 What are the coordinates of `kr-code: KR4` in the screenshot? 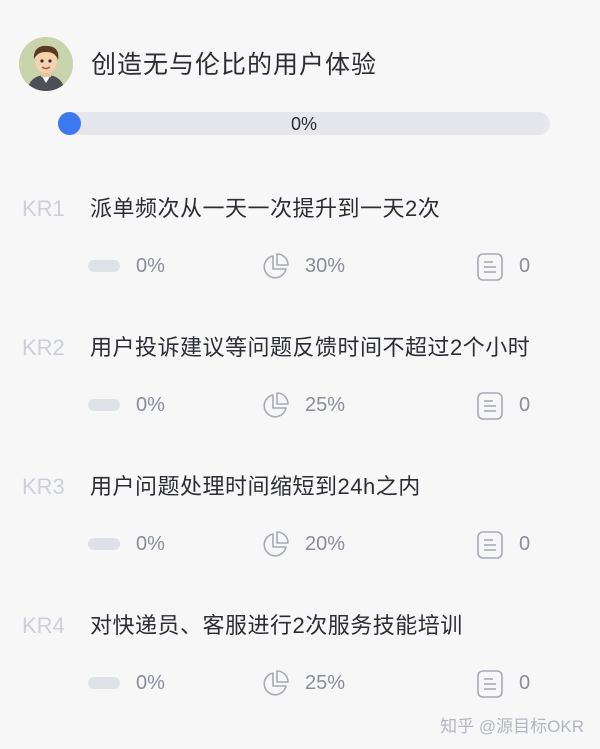 It's located at (43, 625).